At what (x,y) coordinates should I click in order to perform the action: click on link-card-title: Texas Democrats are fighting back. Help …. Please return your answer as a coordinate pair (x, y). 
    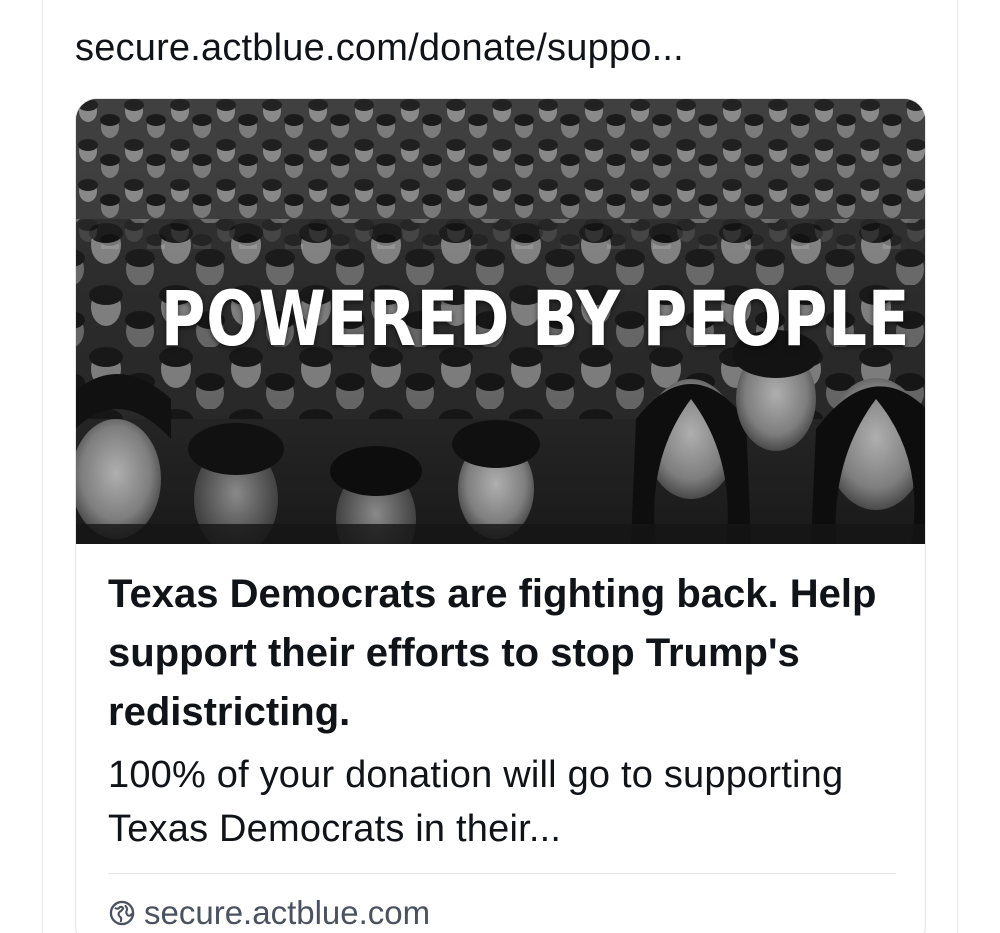
    Looking at the image, I should click on (503, 653).